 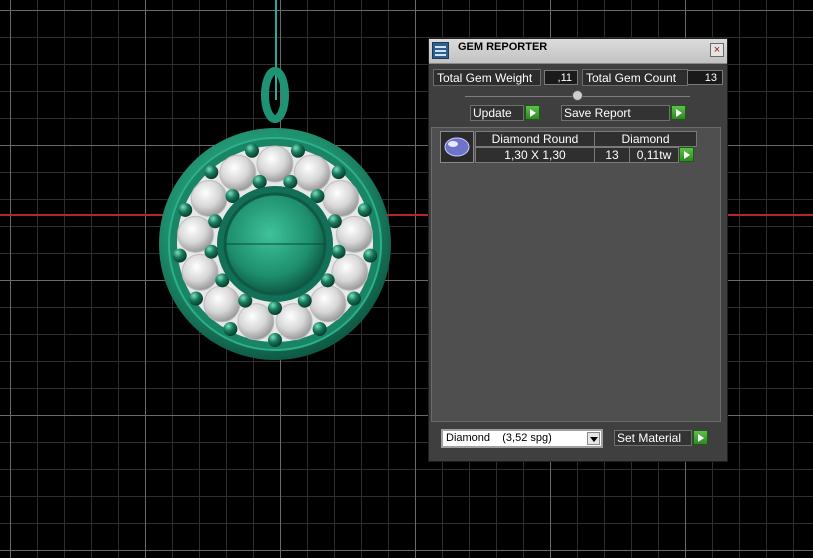 What do you see at coordinates (497, 113) in the screenshot?
I see `update-button: Update` at bounding box center [497, 113].